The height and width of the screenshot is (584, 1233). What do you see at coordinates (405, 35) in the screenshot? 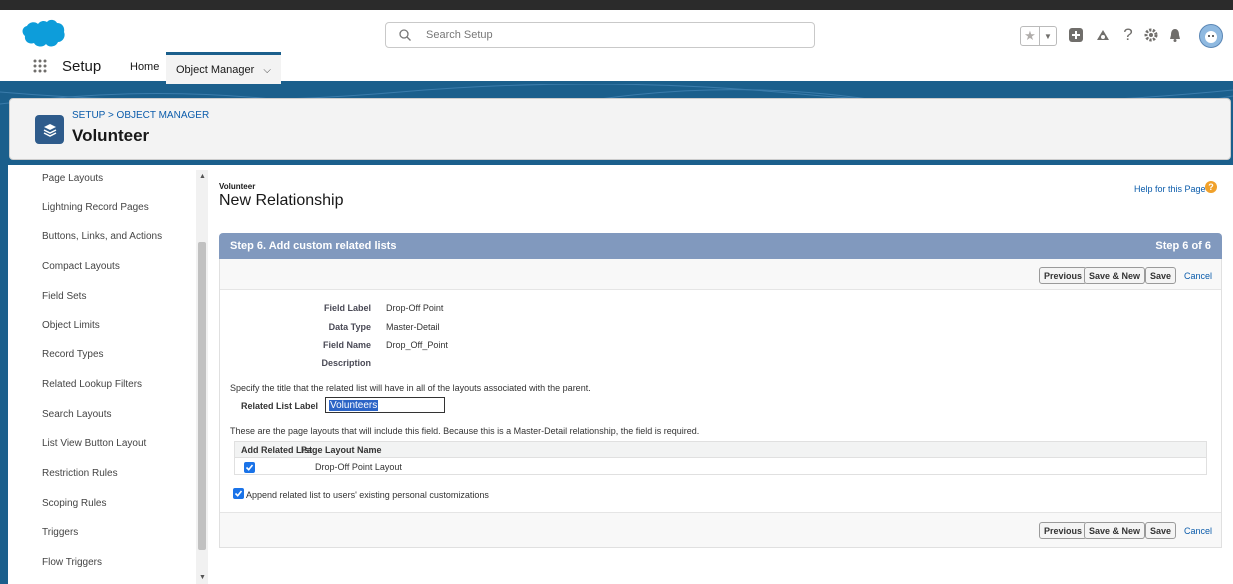
I see `search-icon` at bounding box center [405, 35].